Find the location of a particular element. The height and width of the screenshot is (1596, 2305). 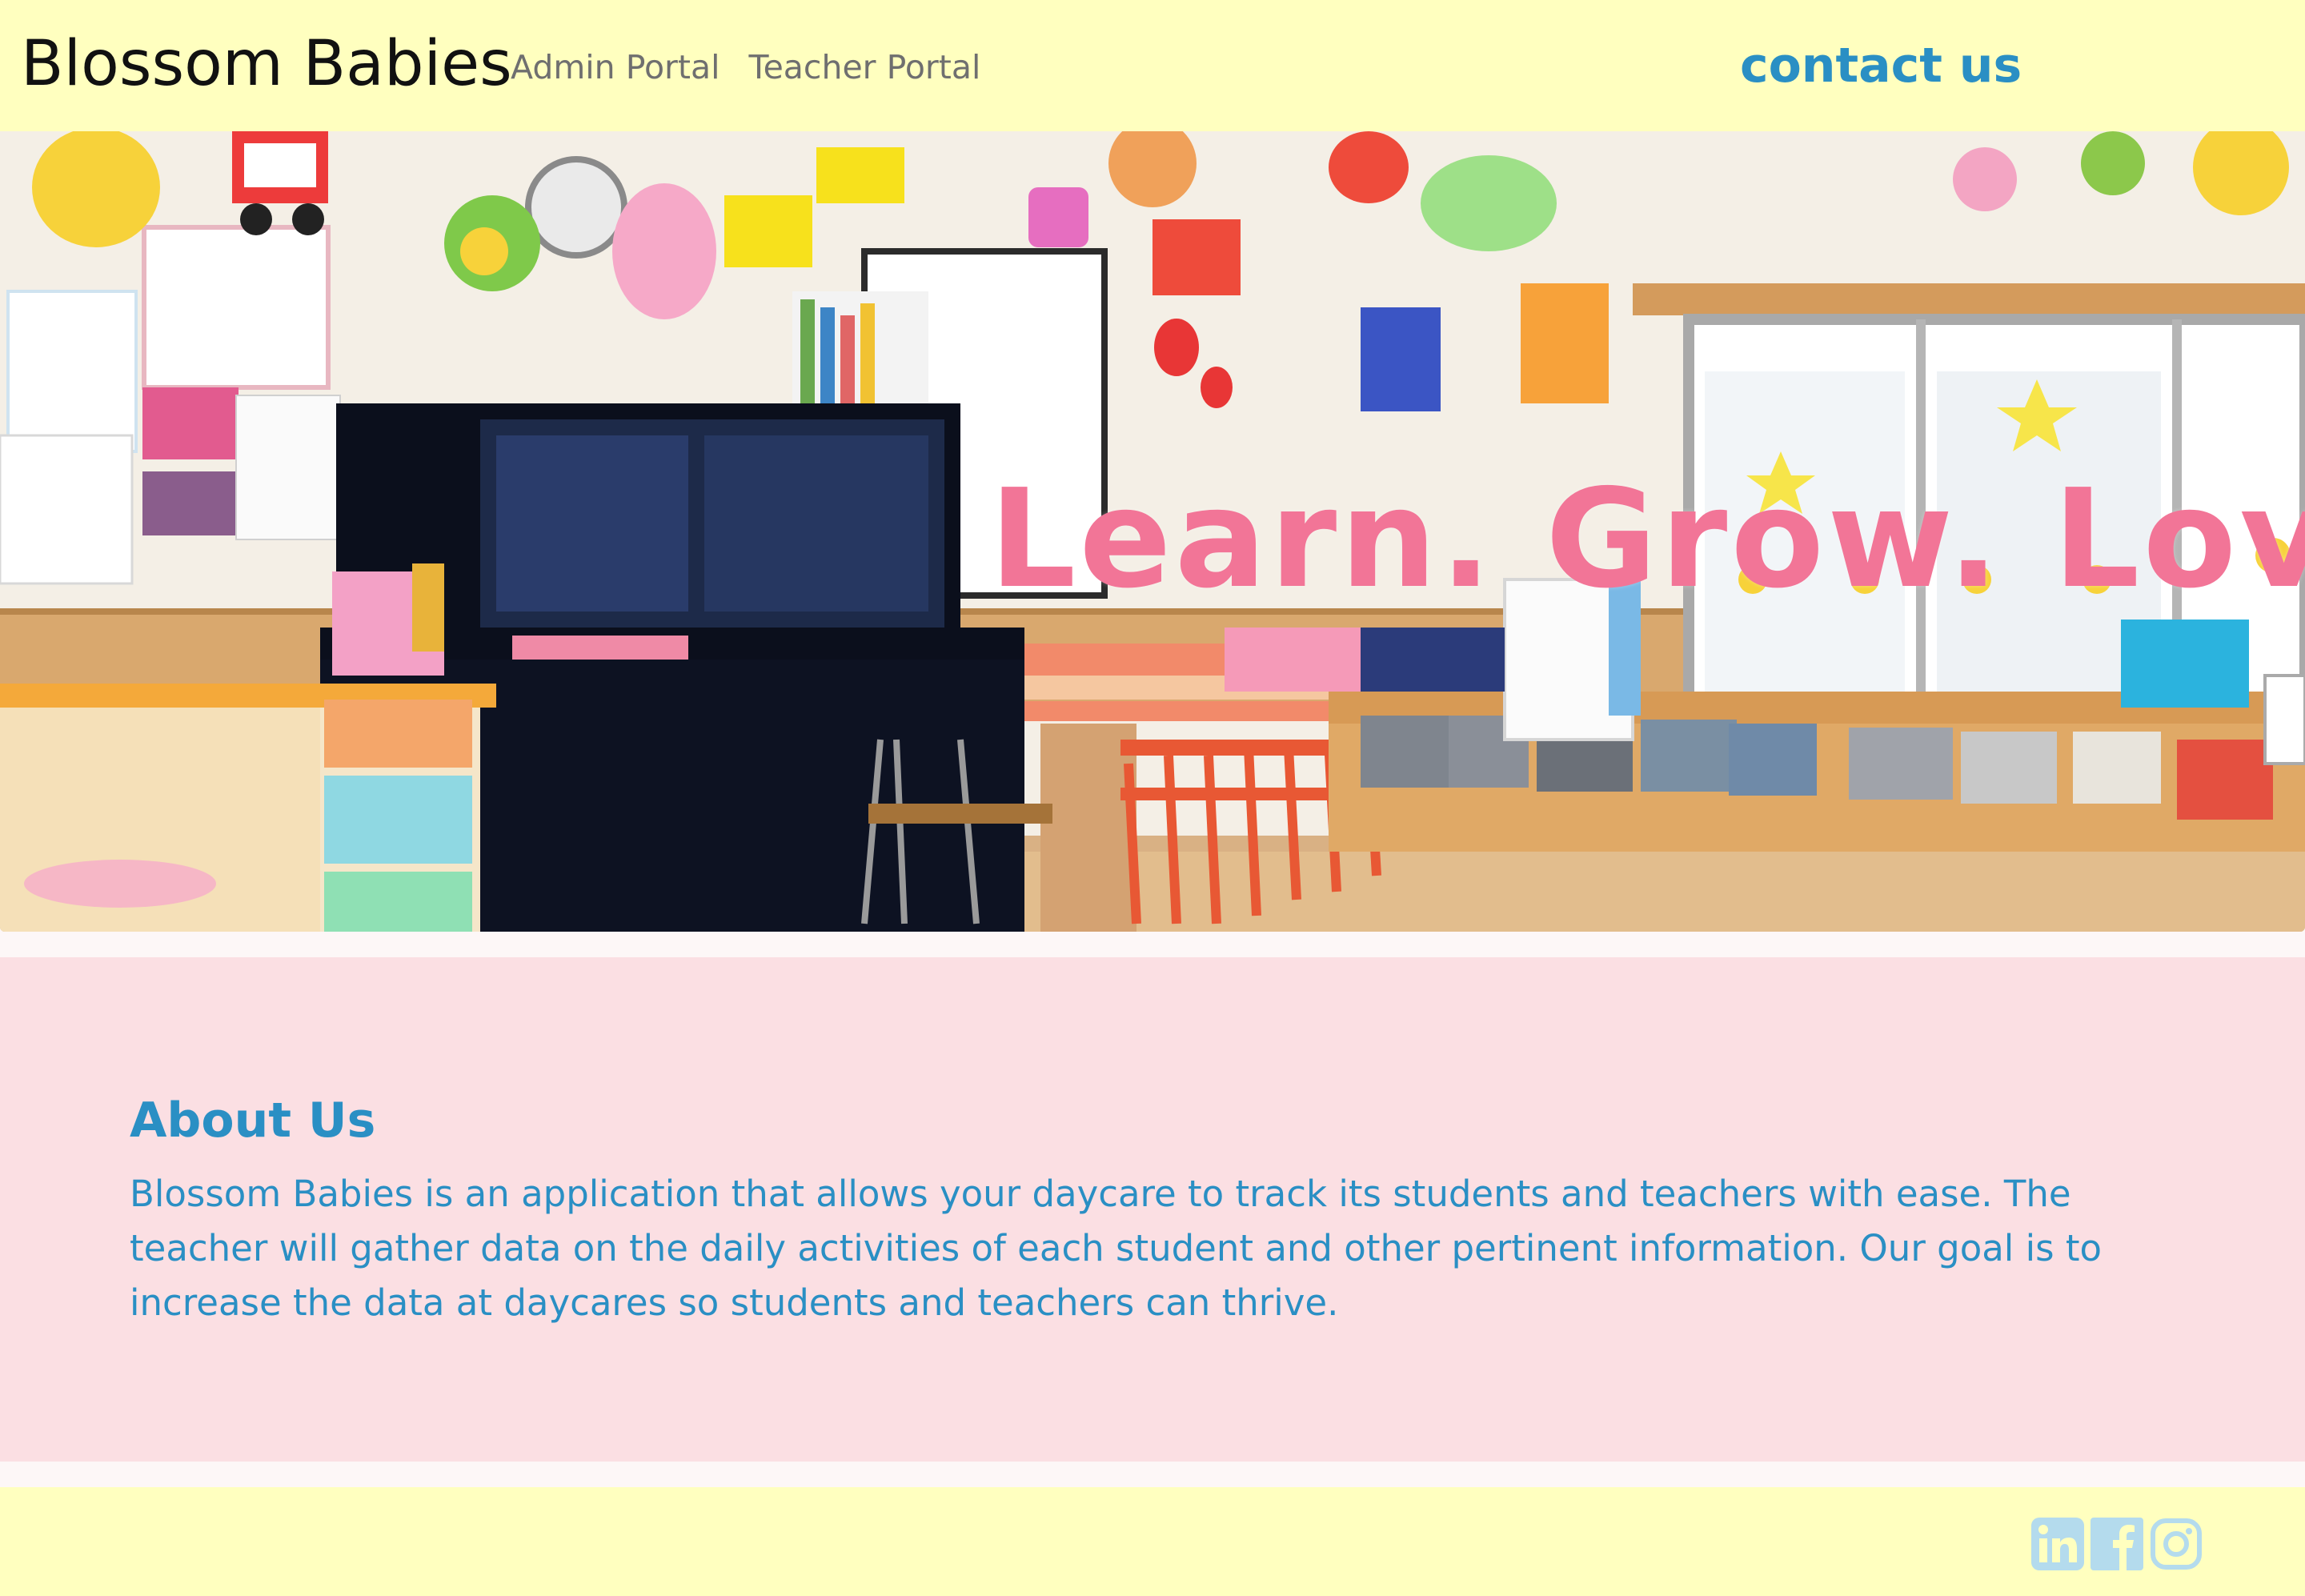

linkedin-icon is located at coordinates (2058, 1544).